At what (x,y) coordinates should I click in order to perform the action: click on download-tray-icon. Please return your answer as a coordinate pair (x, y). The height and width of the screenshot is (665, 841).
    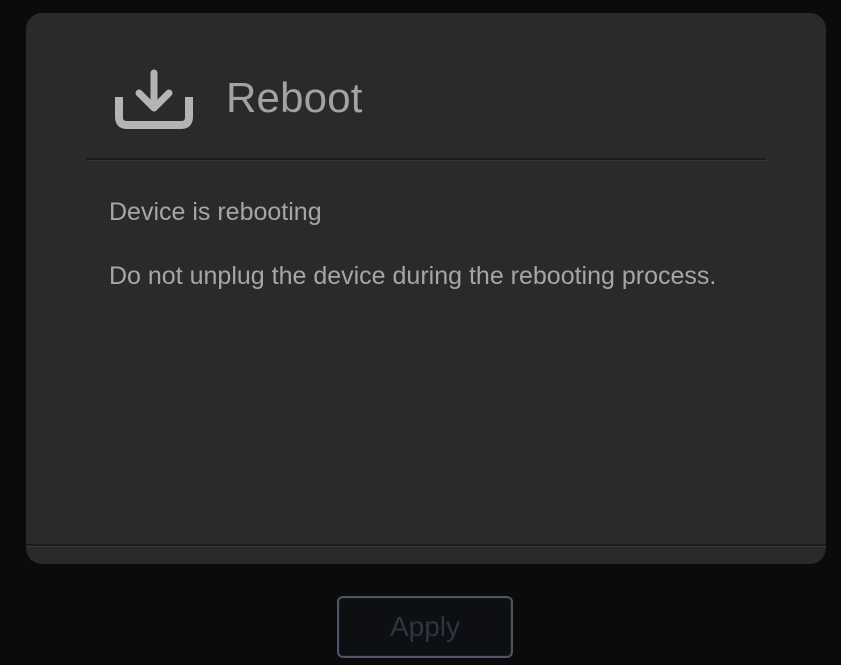
    Looking at the image, I should click on (154, 99).